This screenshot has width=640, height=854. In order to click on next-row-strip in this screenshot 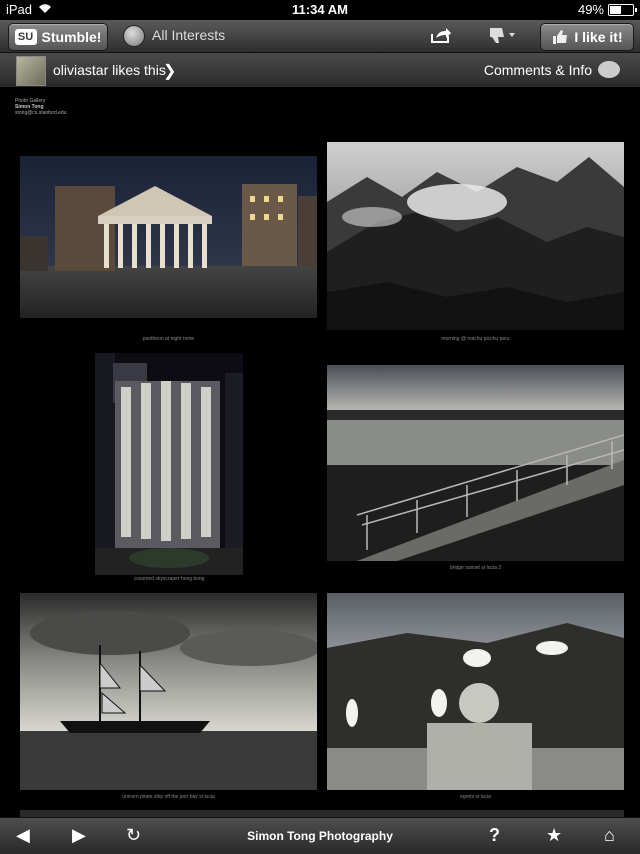, I will do `click(322, 813)`.